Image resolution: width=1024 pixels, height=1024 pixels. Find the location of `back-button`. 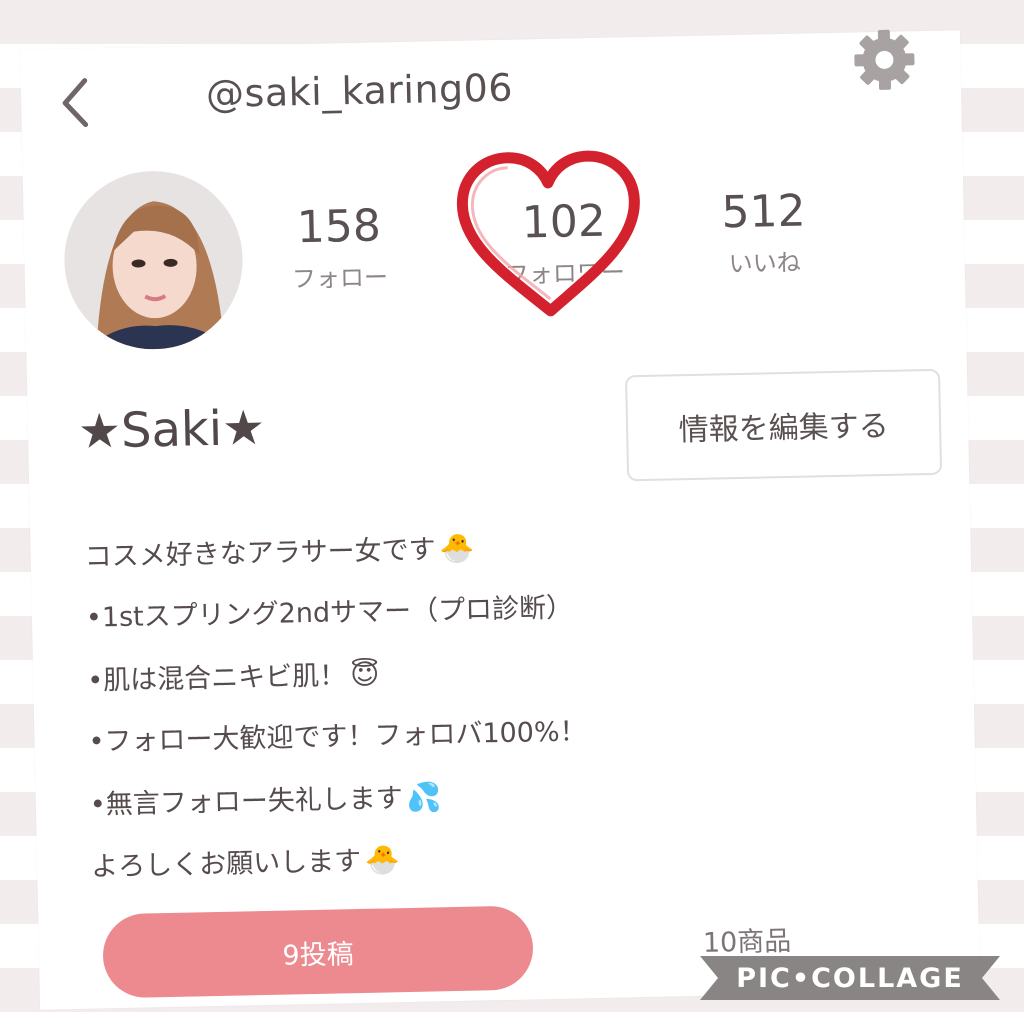

back-button is located at coordinates (75, 102).